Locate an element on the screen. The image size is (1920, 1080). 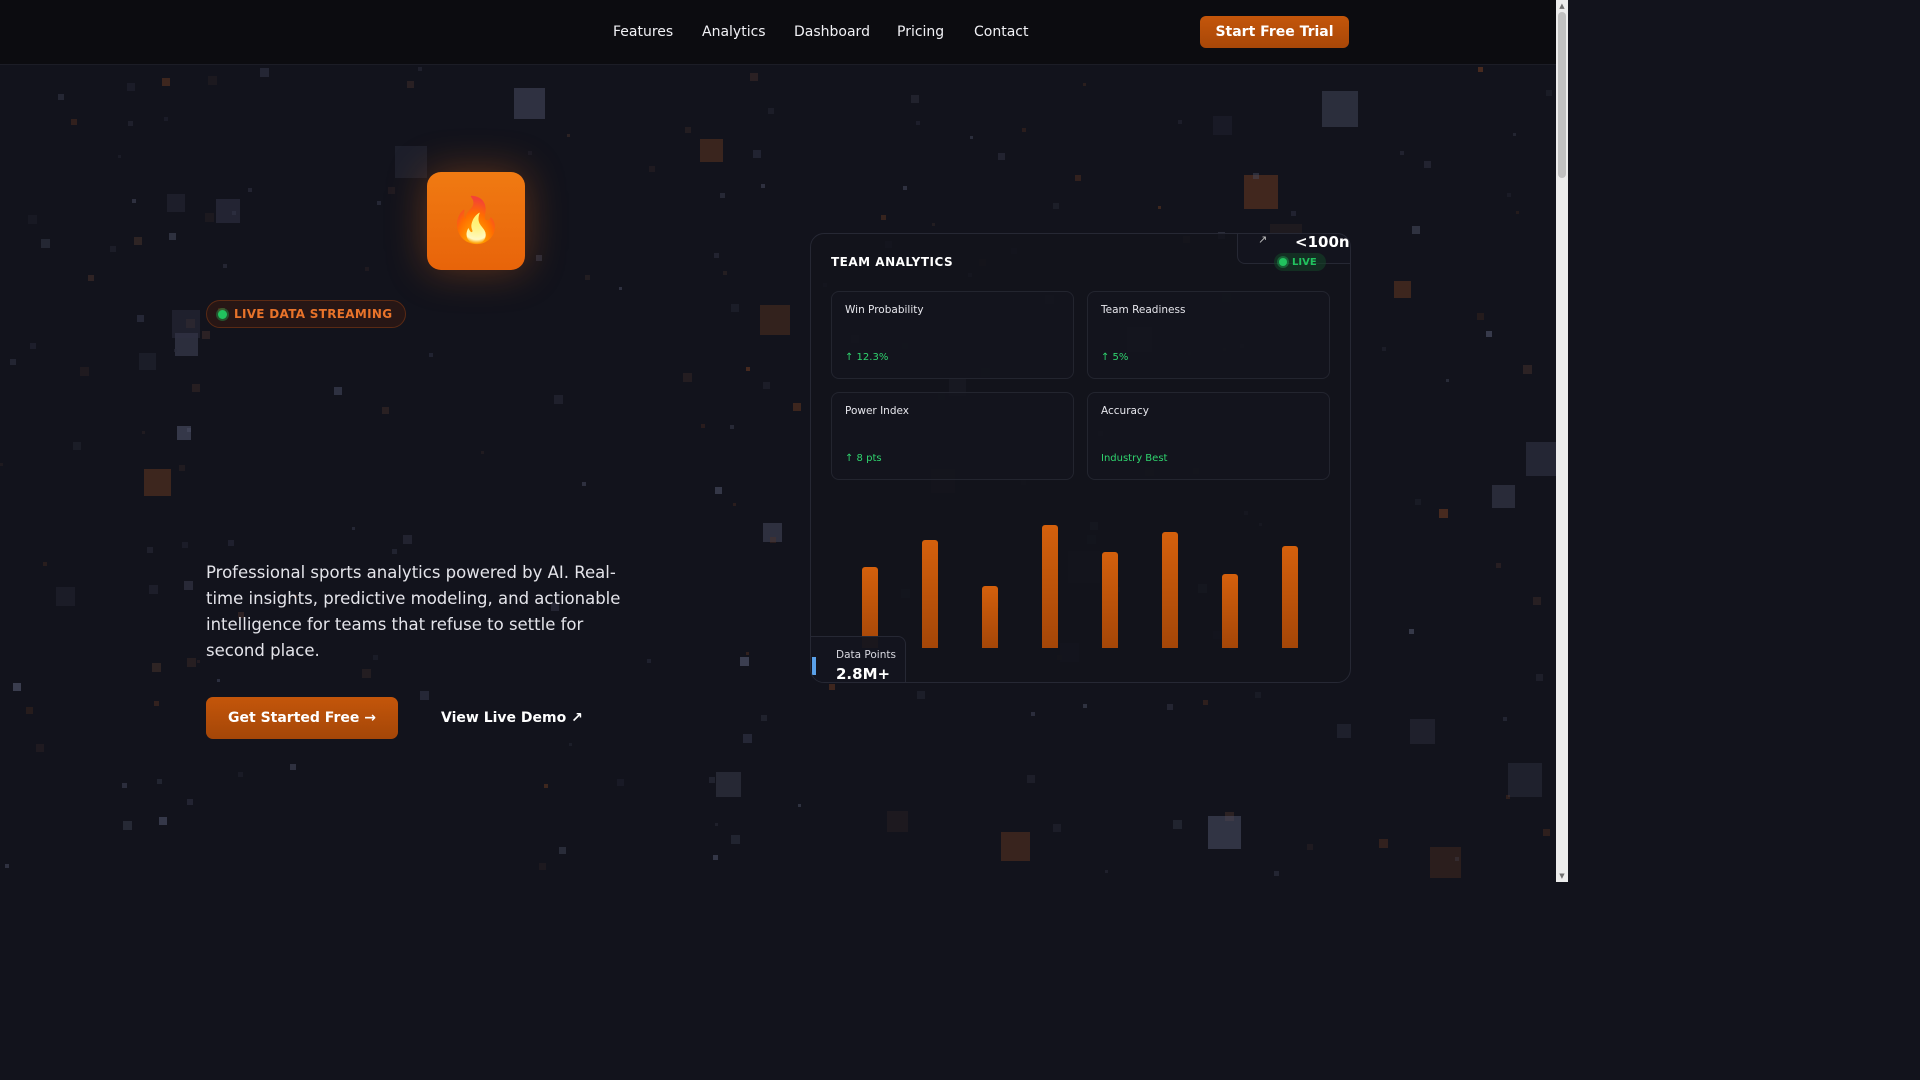
nav-link-dashboard: Dashboard is located at coordinates (832, 32).